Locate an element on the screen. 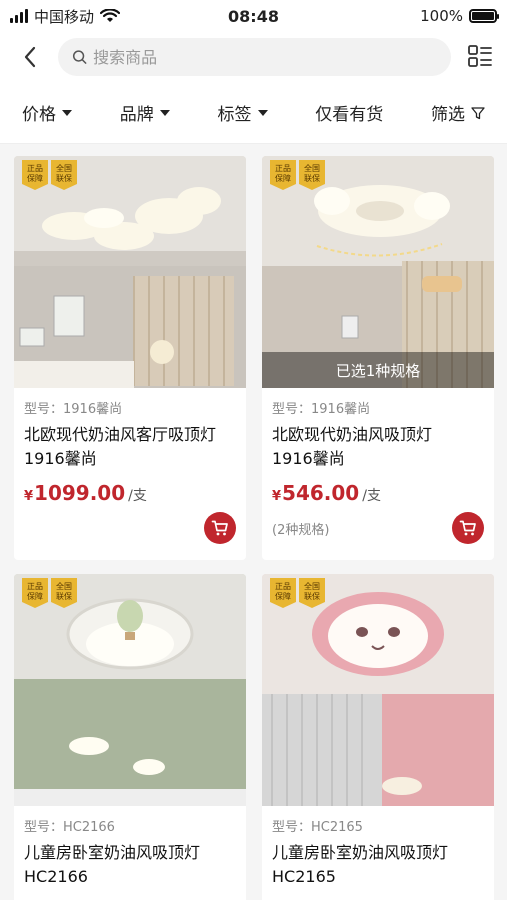 This screenshot has width=507, height=900. product-model: 型号：HC2166 is located at coordinates (69, 827).